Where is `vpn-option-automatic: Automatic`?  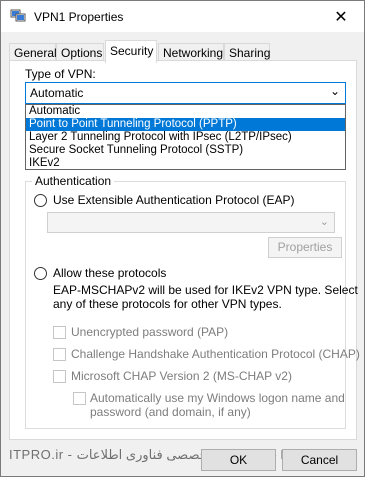
vpn-option-automatic: Automatic is located at coordinates (185, 111).